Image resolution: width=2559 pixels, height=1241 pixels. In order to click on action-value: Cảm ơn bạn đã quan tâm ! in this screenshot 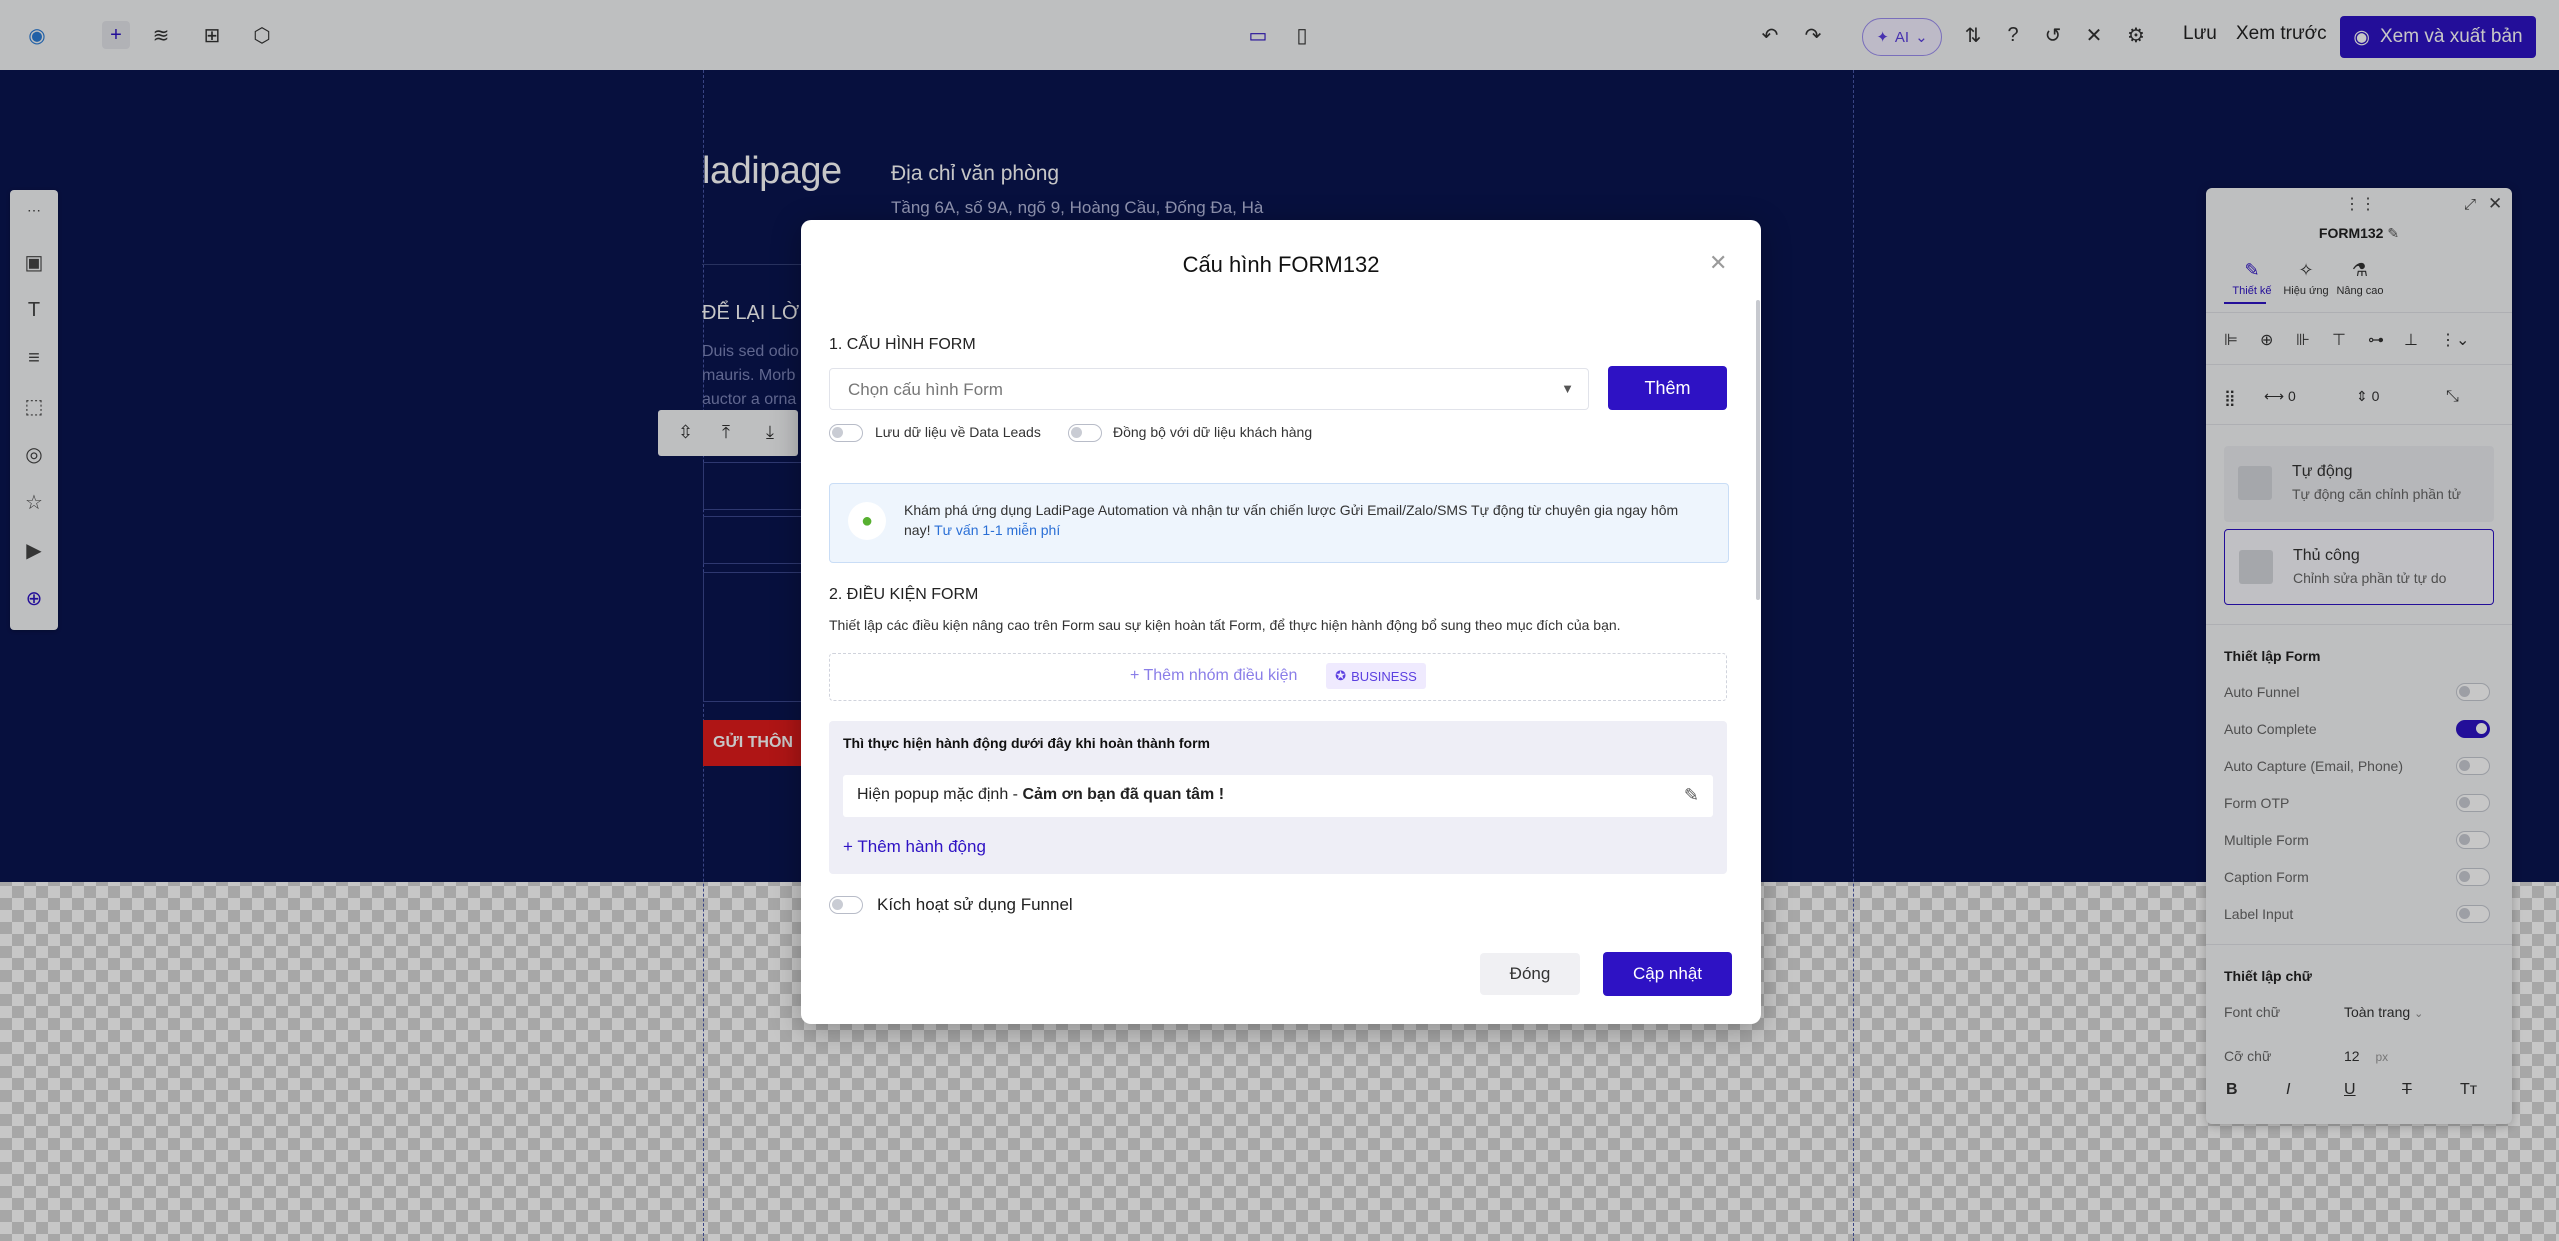, I will do `click(1123, 794)`.